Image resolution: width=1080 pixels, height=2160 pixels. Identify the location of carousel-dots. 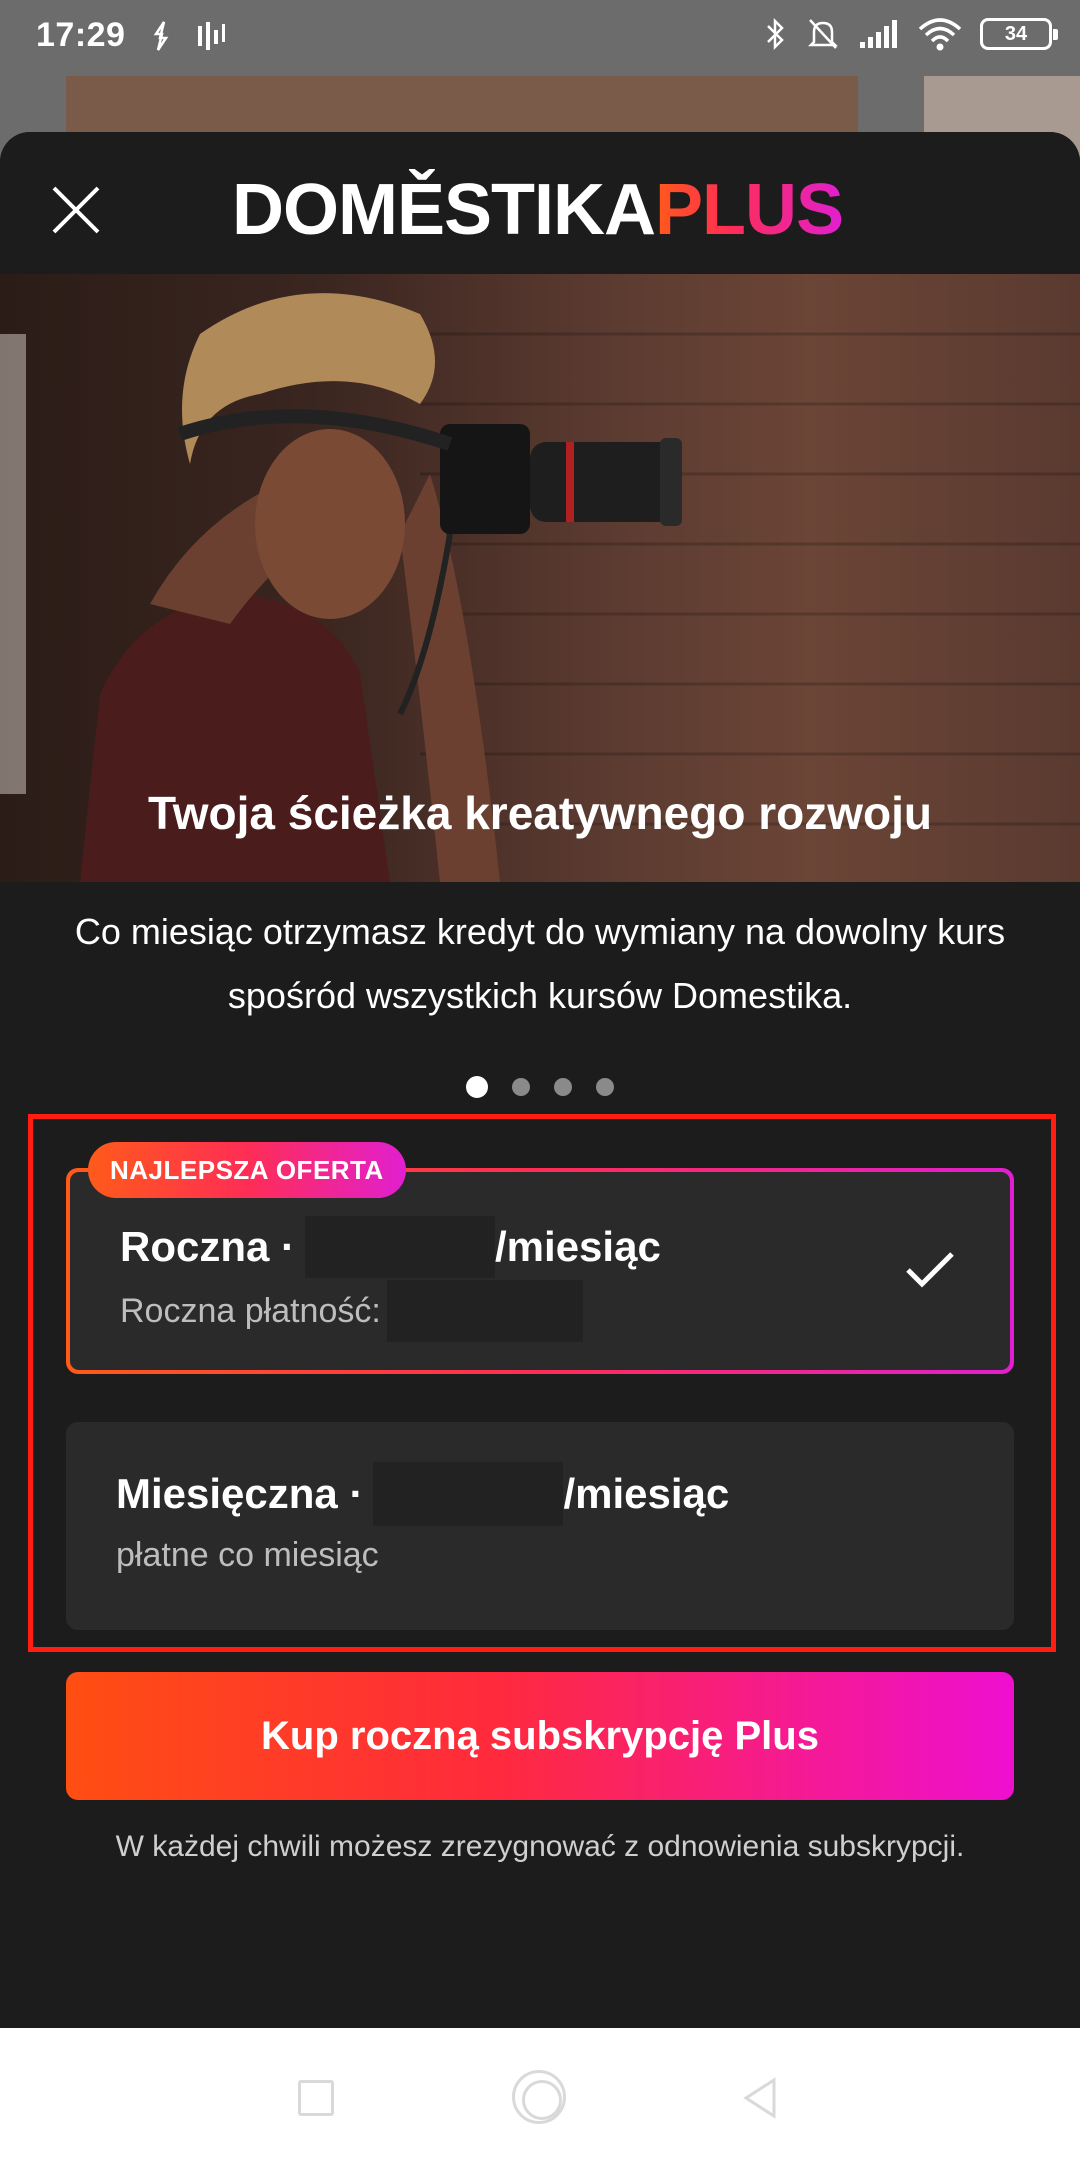
(540, 1087).